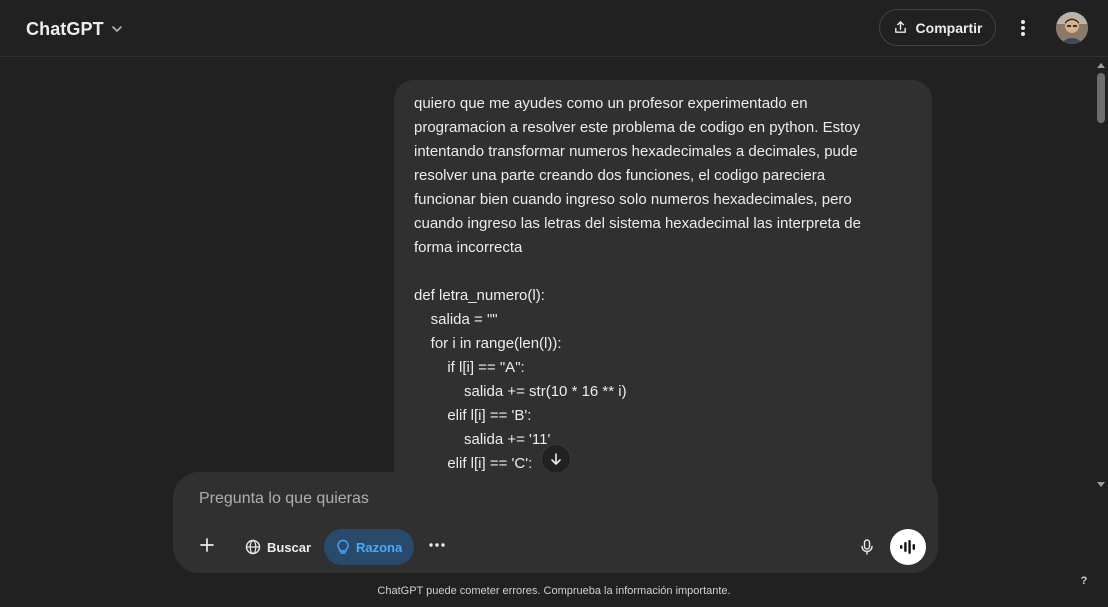 Image resolution: width=1108 pixels, height=607 pixels. Describe the element at coordinates (949, 27) in the screenshot. I see `share-label: Compartir` at that location.